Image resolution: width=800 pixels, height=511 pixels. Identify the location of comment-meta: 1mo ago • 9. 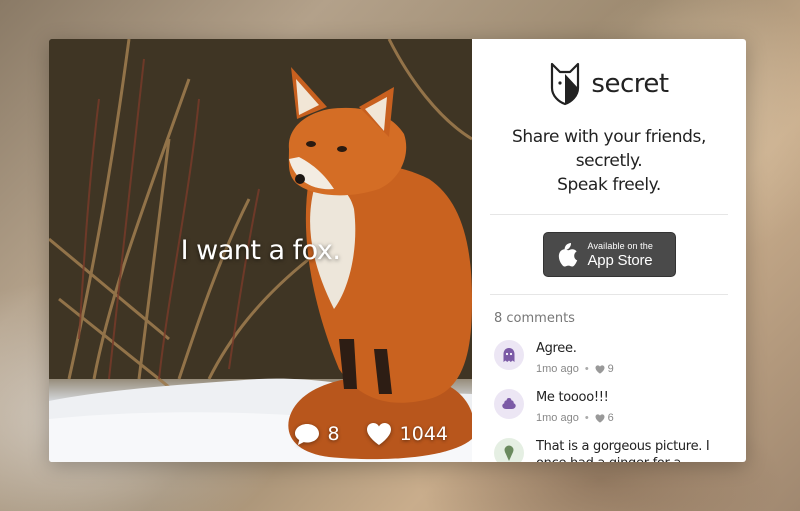
(633, 369).